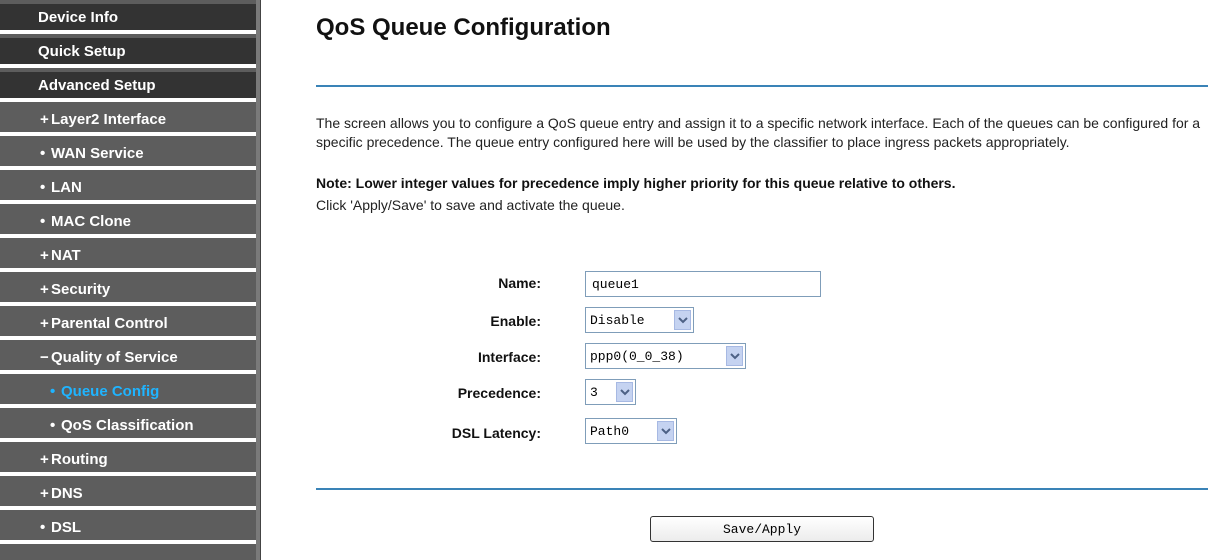 Image resolution: width=1211 pixels, height=560 pixels. Describe the element at coordinates (78, 17) in the screenshot. I see `nav-label: Device Info` at that location.